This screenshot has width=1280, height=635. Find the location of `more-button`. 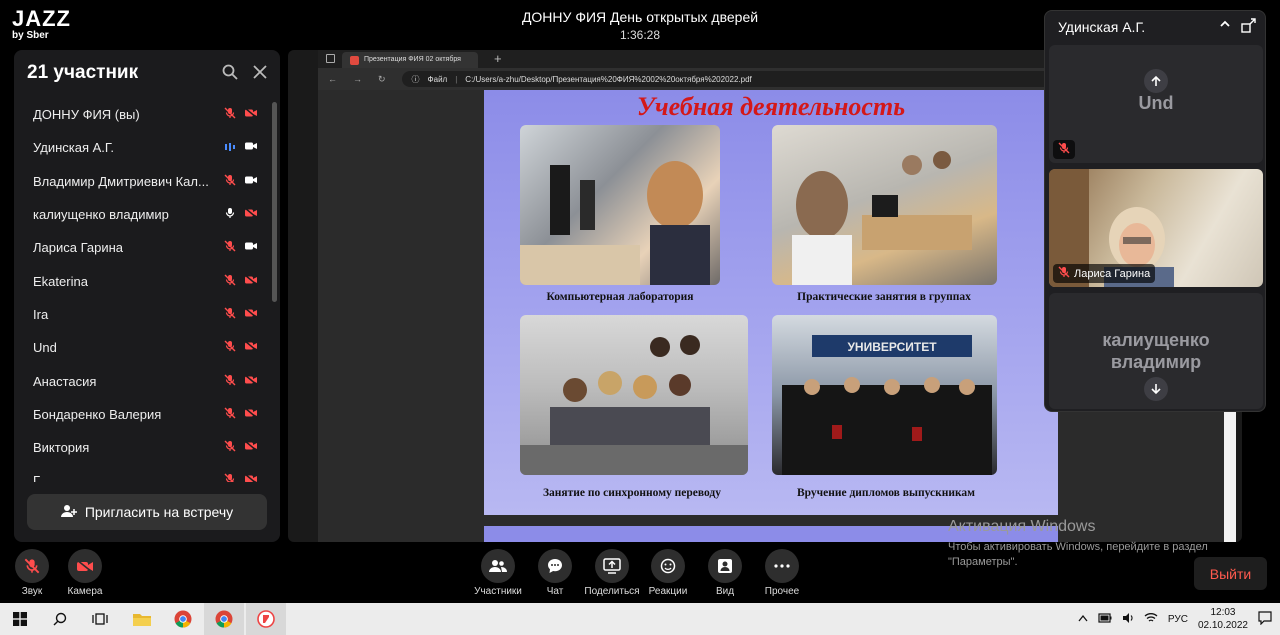

more-button is located at coordinates (782, 566).